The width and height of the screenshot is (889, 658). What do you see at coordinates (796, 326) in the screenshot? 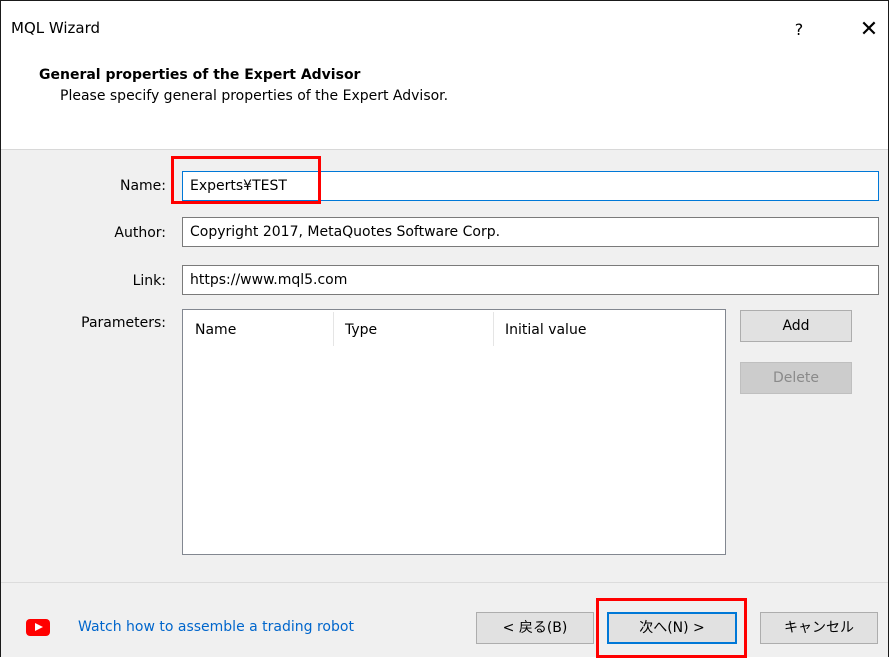
I see `add-button: Add` at bounding box center [796, 326].